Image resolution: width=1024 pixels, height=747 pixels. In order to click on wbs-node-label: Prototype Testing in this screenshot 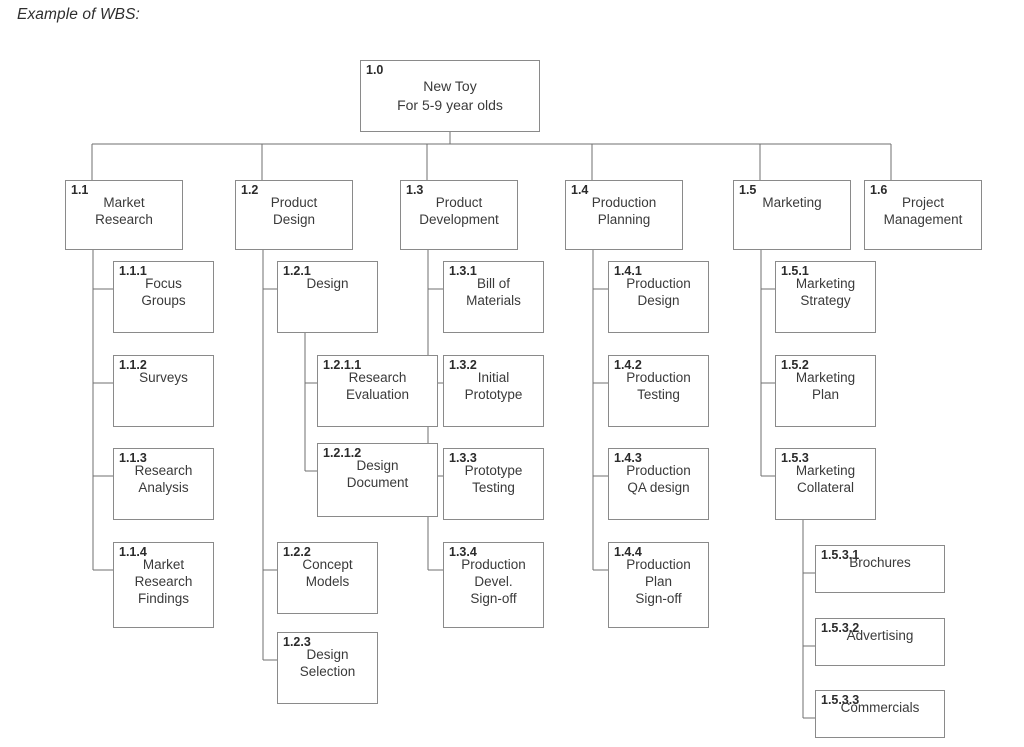, I will do `click(493, 479)`.